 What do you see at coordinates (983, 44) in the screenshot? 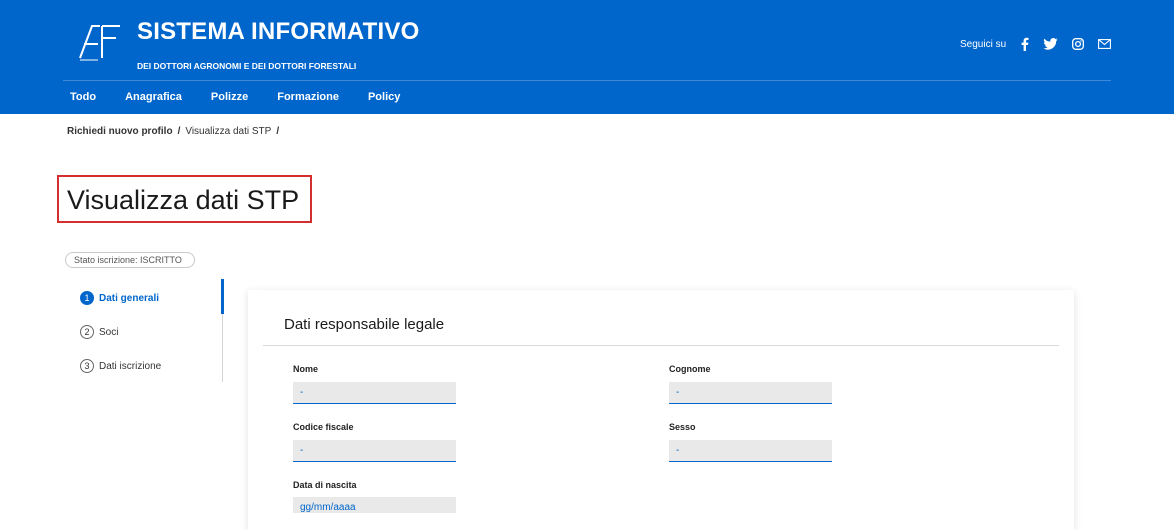
I see `social-label: Seguici su` at bounding box center [983, 44].